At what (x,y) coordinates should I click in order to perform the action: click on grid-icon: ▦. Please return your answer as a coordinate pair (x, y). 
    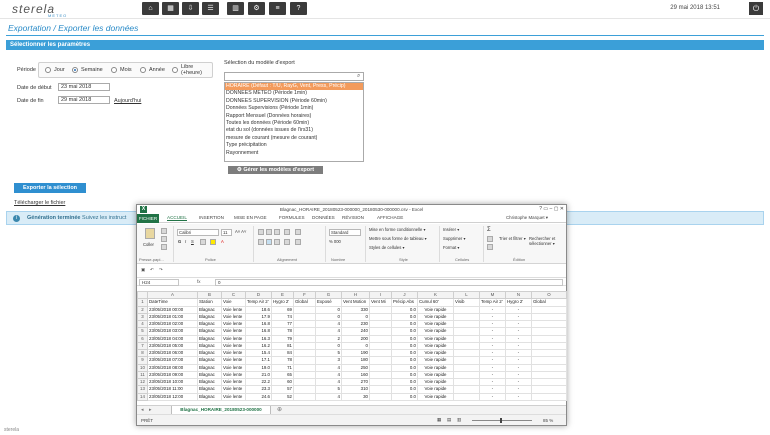
    Looking at the image, I should click on (170, 8).